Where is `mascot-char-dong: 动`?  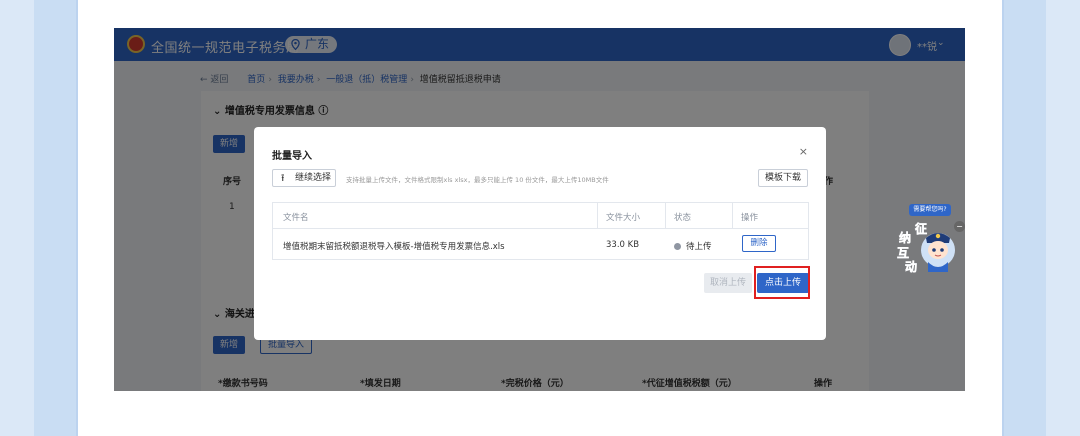
mascot-char-dong: 动 is located at coordinates (911, 267).